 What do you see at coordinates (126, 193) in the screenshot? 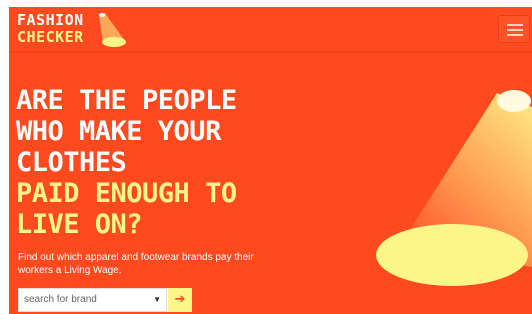
I see `headline-line-4: PAID ENOUGH TO` at bounding box center [126, 193].